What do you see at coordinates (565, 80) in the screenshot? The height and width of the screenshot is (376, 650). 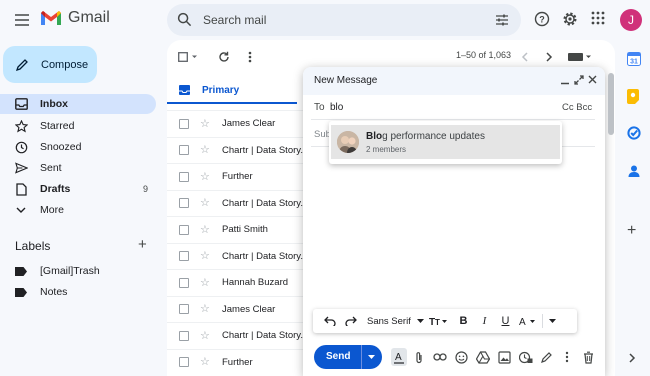 I see `minimize-icon` at bounding box center [565, 80].